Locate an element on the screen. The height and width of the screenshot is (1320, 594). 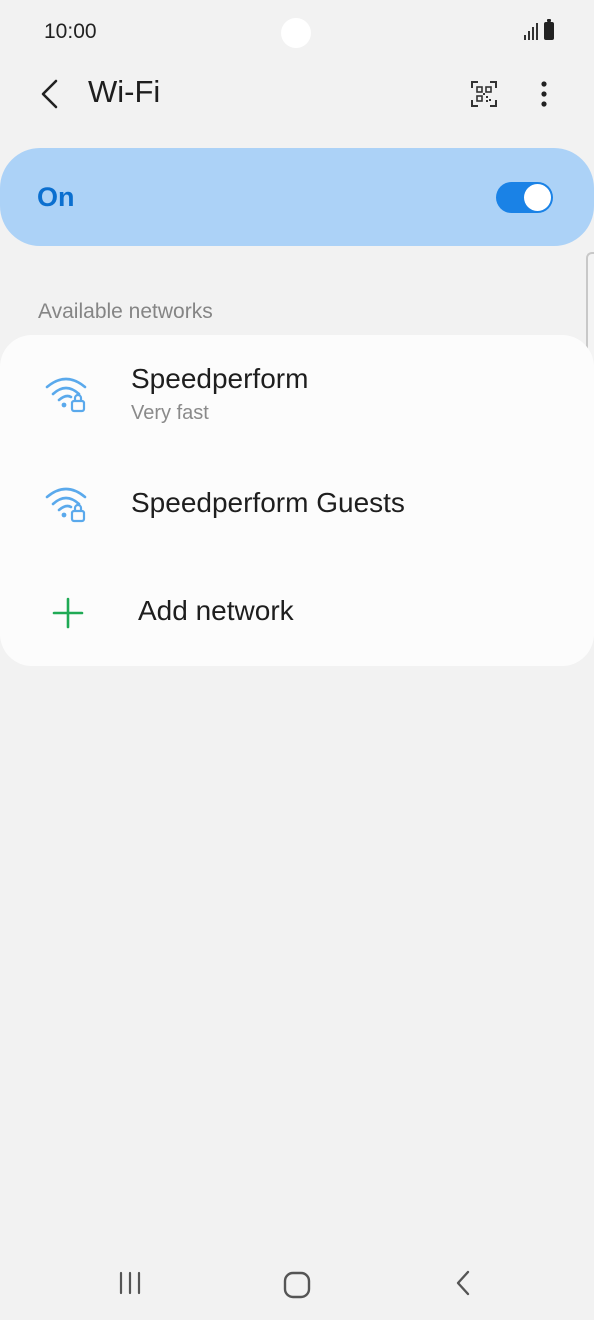
network-speed: Very fast is located at coordinates (170, 413).